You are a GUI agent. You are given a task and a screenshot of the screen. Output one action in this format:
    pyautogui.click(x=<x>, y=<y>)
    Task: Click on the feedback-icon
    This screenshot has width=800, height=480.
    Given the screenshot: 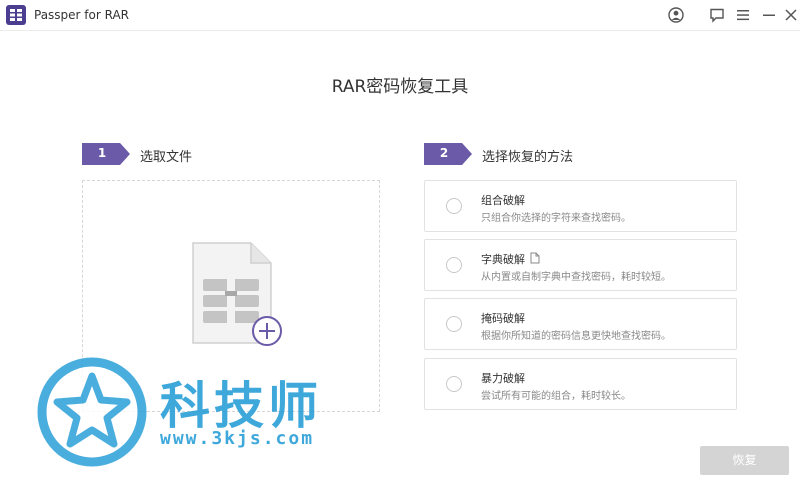 What is the action you would take?
    pyautogui.click(x=717, y=15)
    